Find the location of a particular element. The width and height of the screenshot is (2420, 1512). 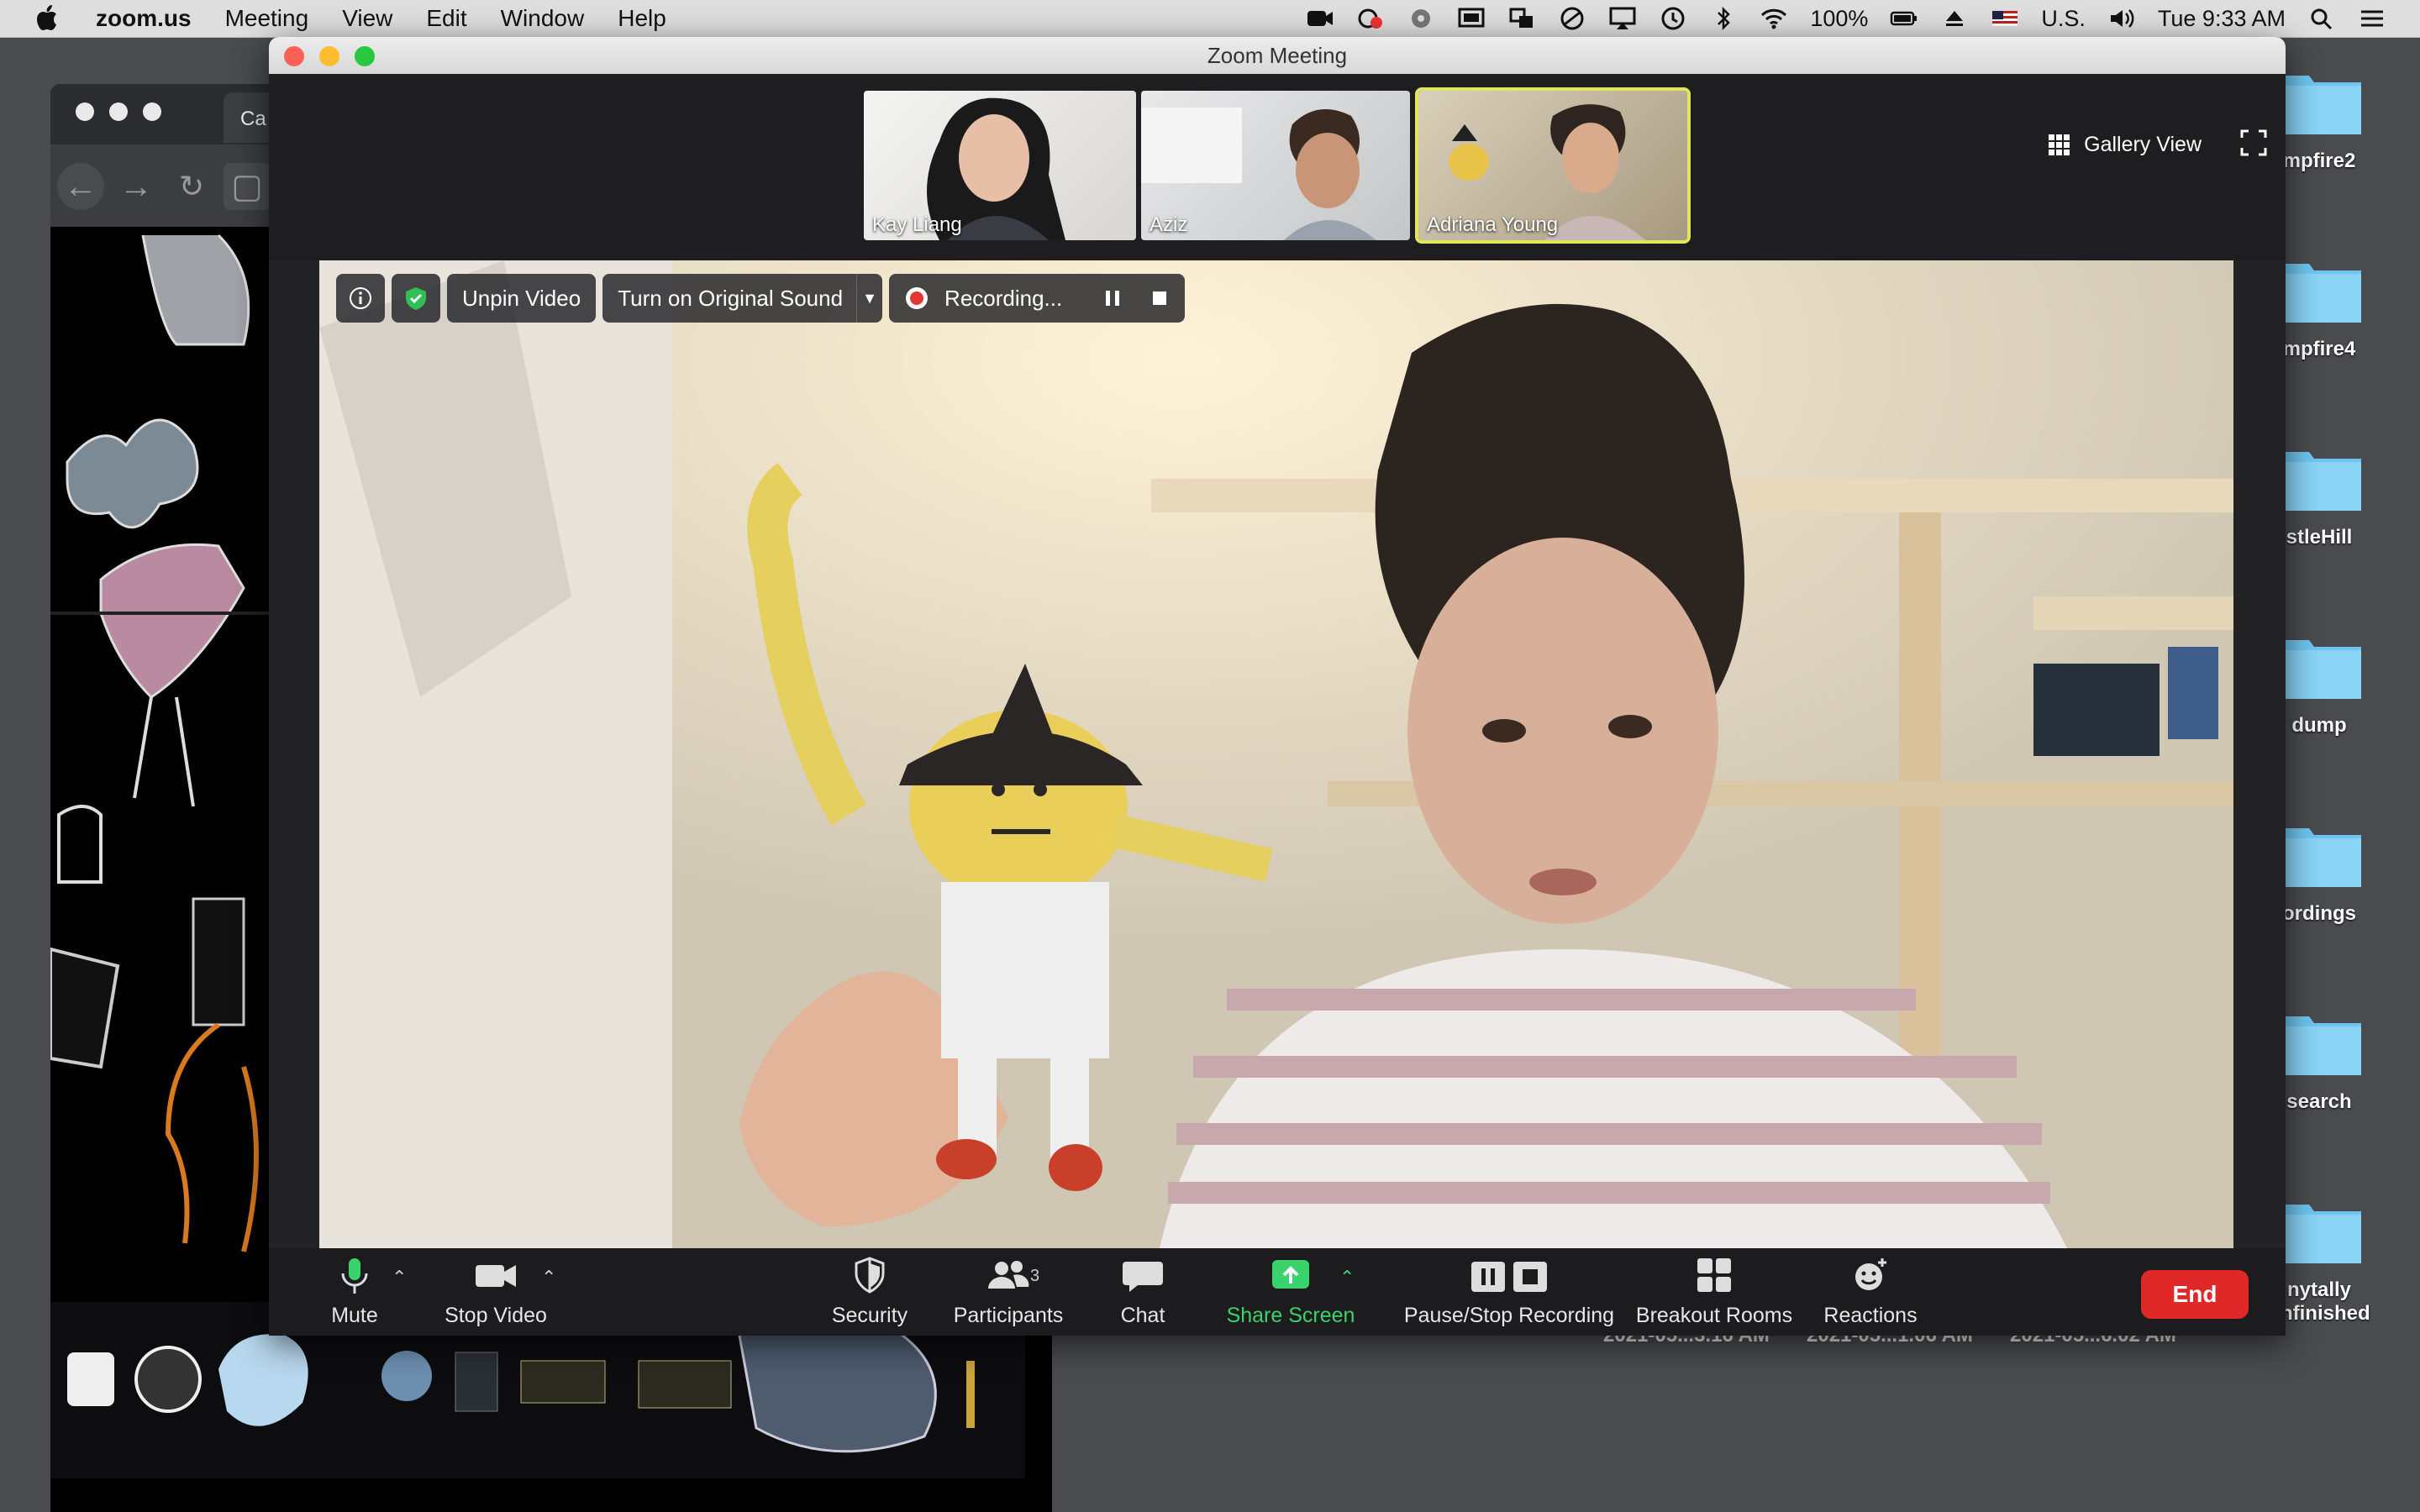

close-dot is located at coordinates (85, 111).